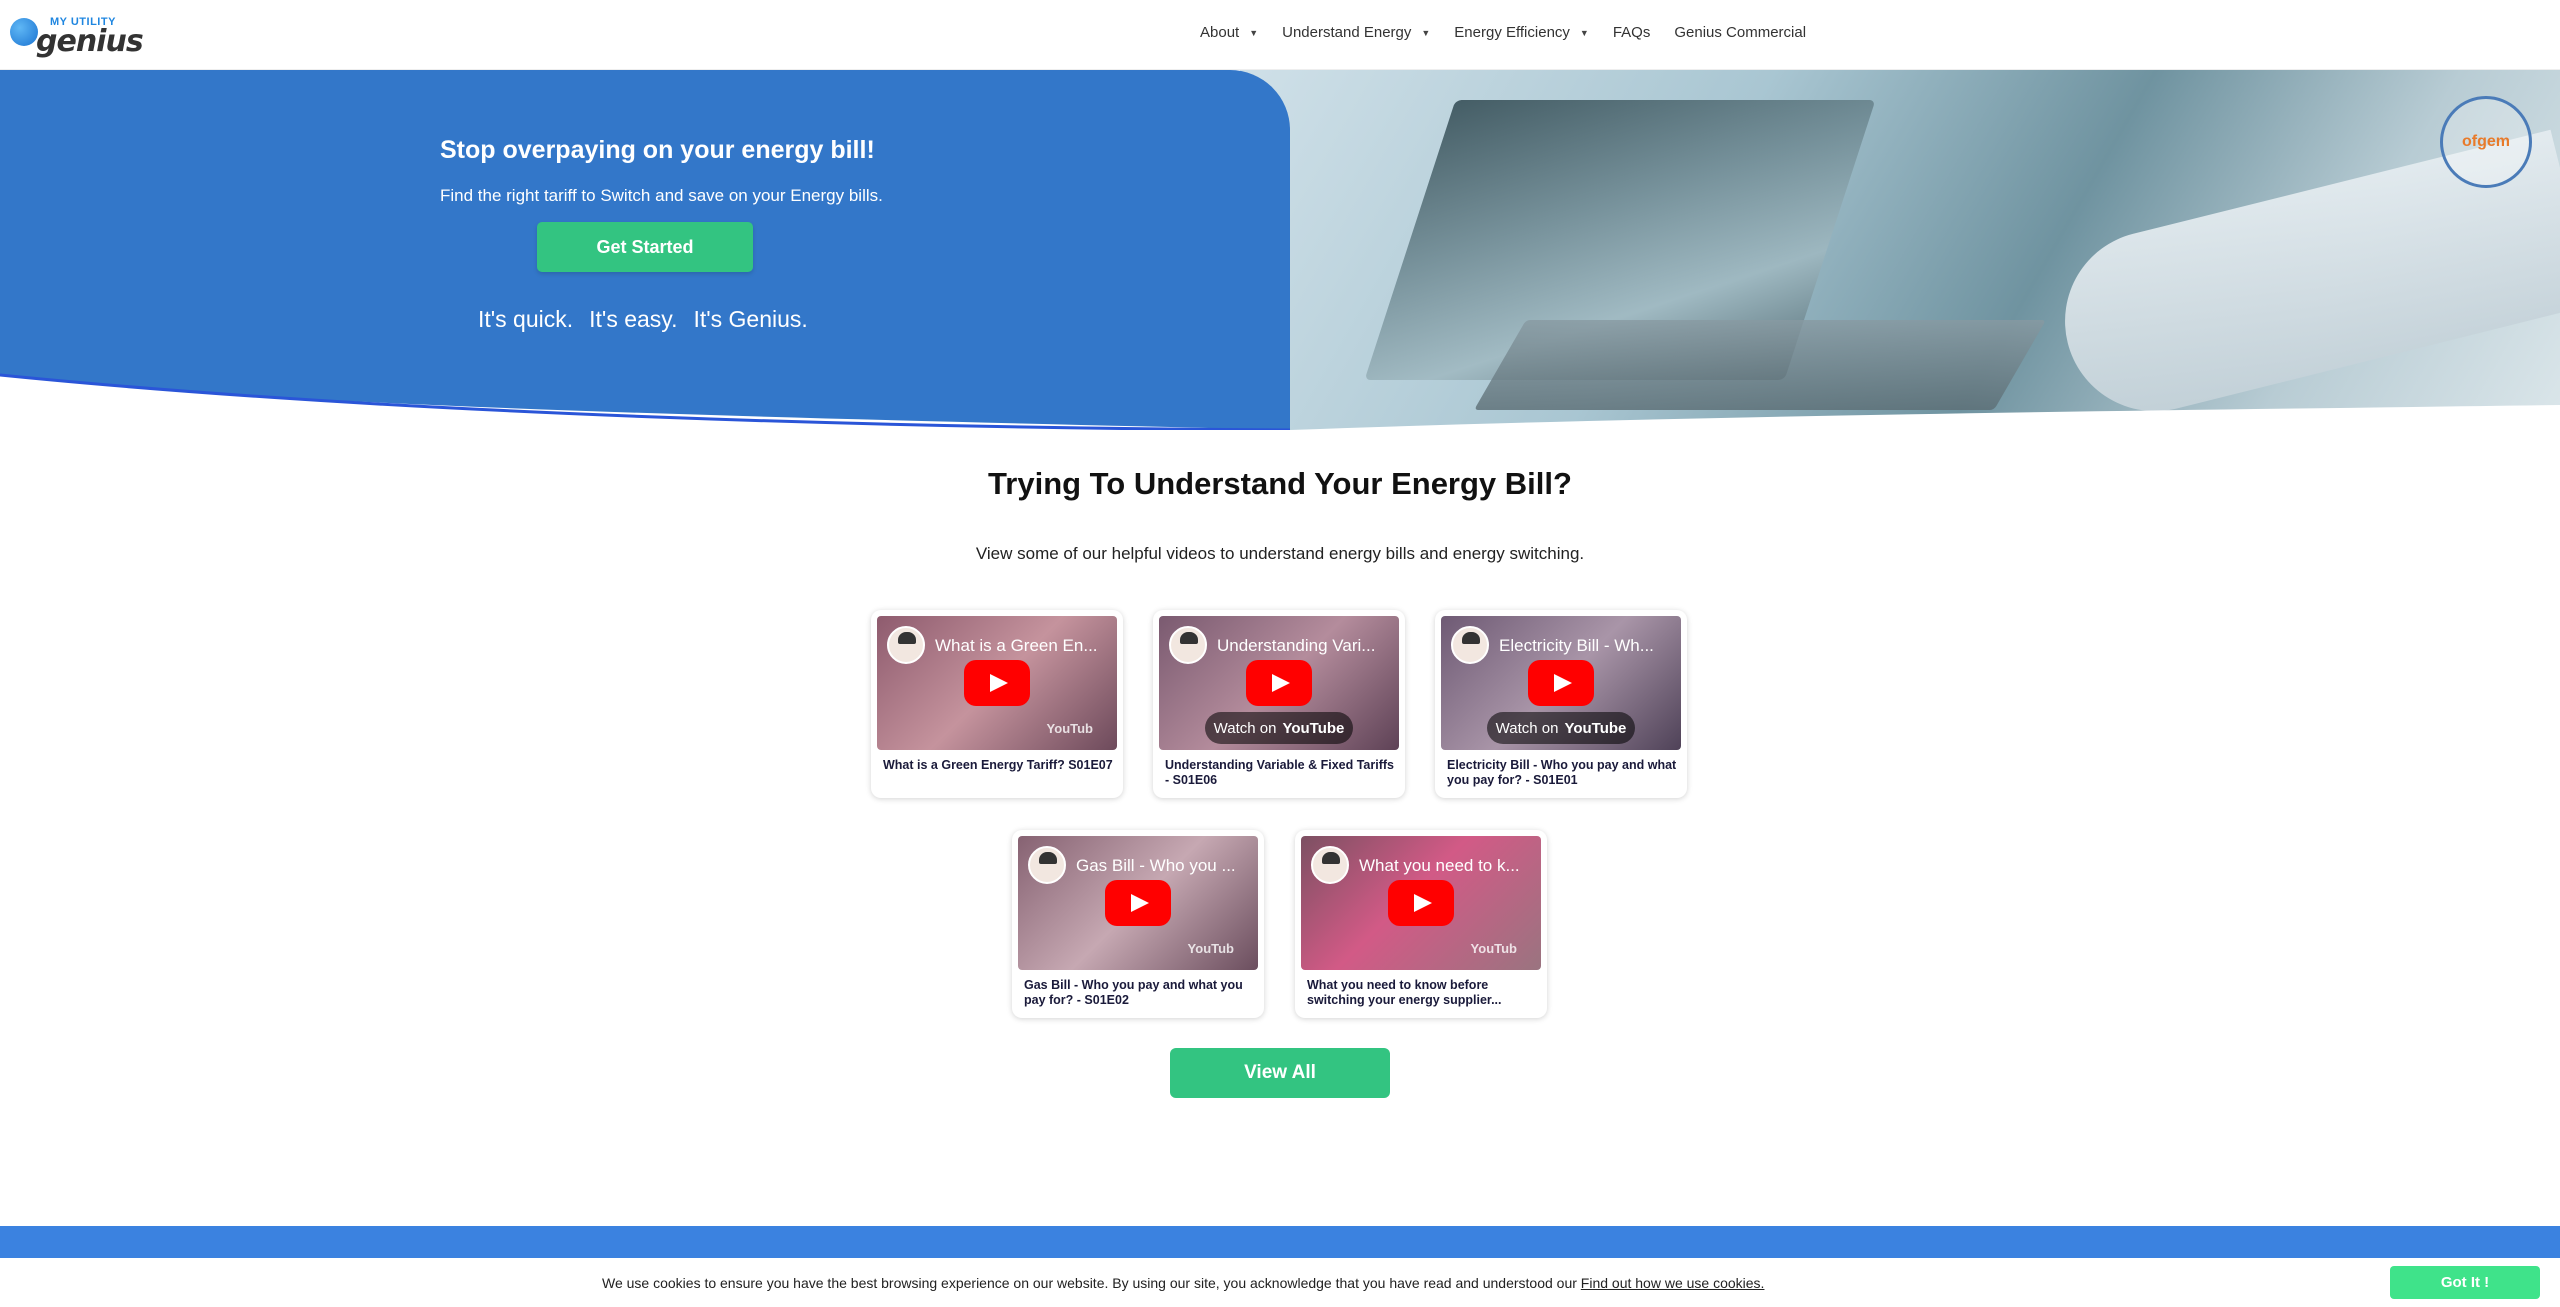 The image size is (2560, 1307). I want to click on video-thumbnail: What is a Green En... YouTub, so click(997, 683).